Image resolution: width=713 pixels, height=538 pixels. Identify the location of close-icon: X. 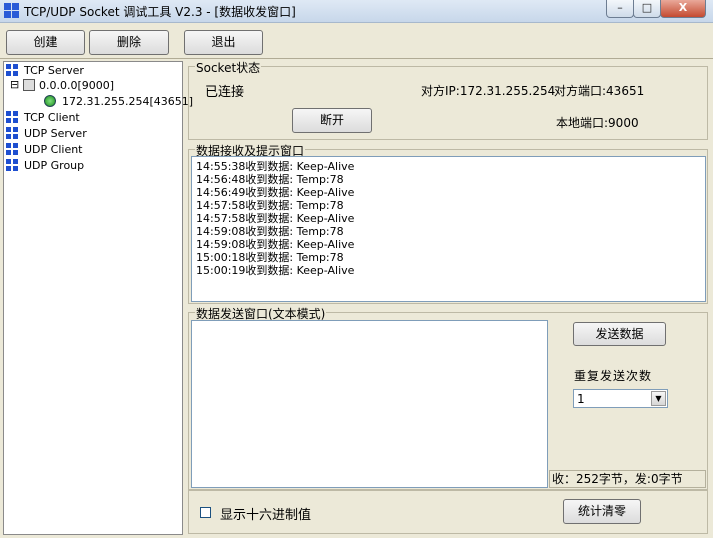
(683, 7).